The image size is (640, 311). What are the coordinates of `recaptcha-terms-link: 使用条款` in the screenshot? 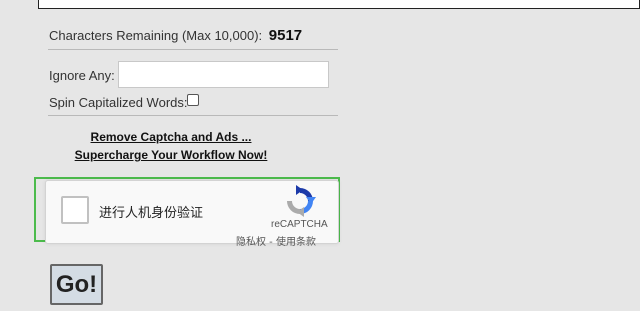 It's located at (296, 242).